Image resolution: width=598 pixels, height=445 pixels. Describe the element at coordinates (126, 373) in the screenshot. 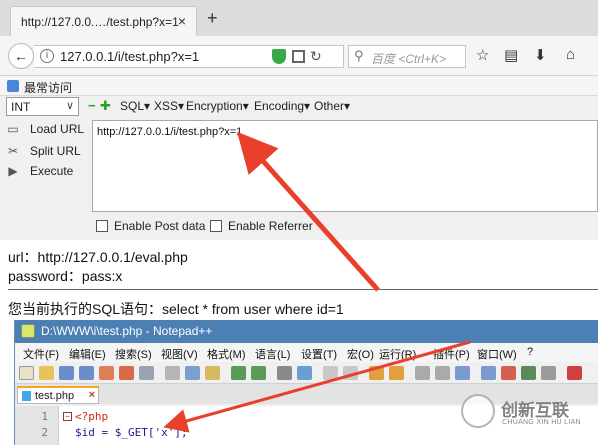

I see `close-all-icon` at that location.